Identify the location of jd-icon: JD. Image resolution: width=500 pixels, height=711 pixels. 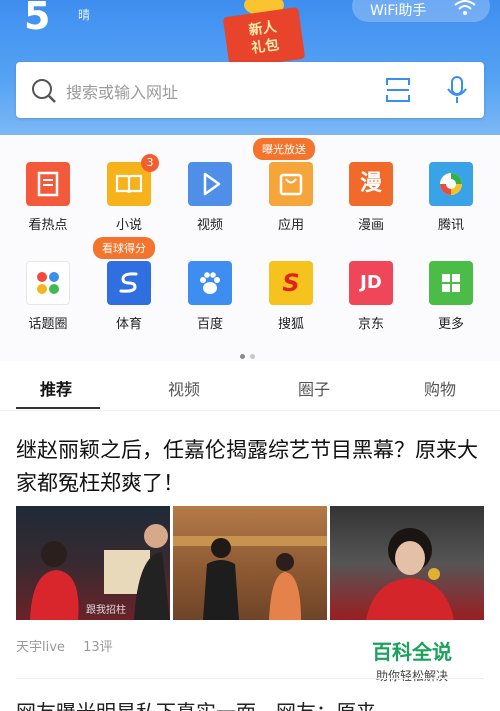
(371, 283).